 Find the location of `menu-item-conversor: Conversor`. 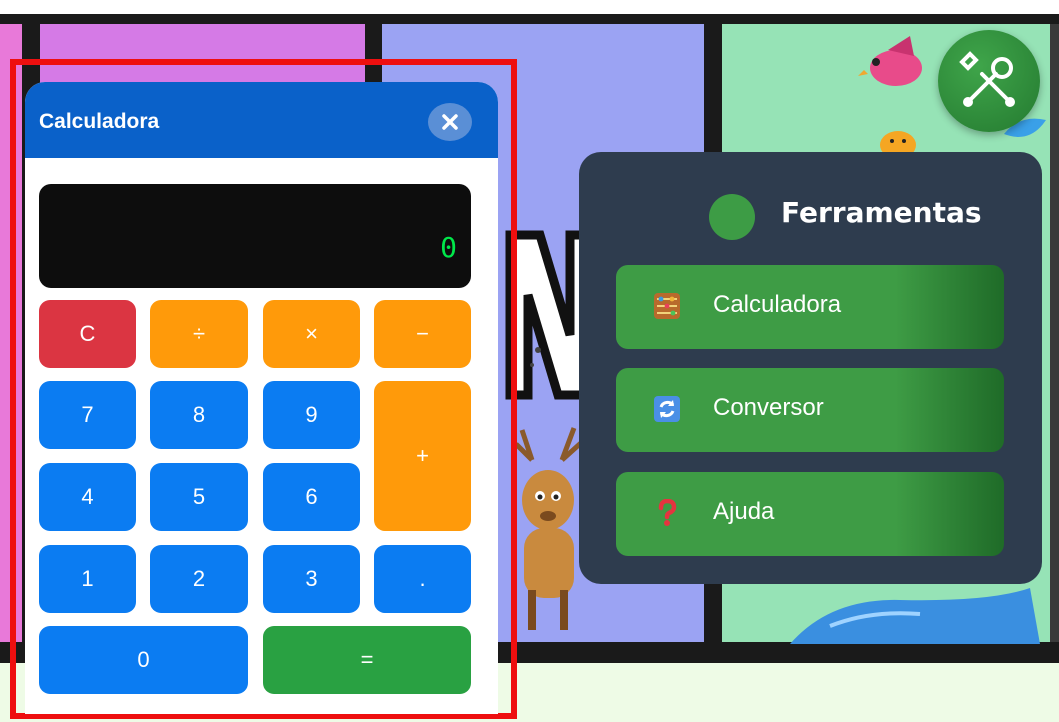

menu-item-conversor: Conversor is located at coordinates (810, 410).